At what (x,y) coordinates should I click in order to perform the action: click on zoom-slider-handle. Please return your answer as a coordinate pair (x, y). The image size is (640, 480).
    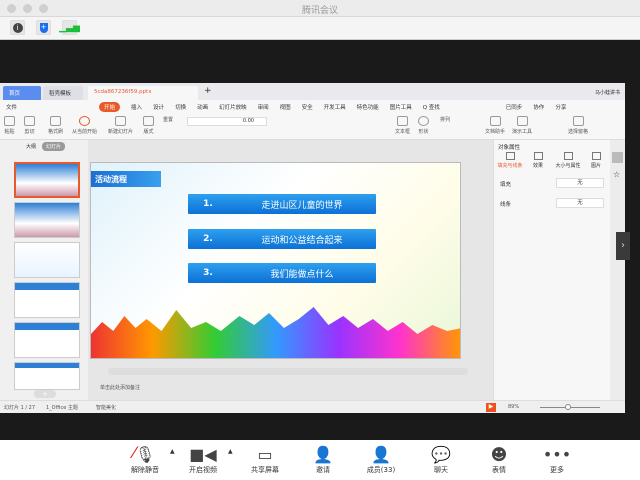
    Looking at the image, I should click on (568, 407).